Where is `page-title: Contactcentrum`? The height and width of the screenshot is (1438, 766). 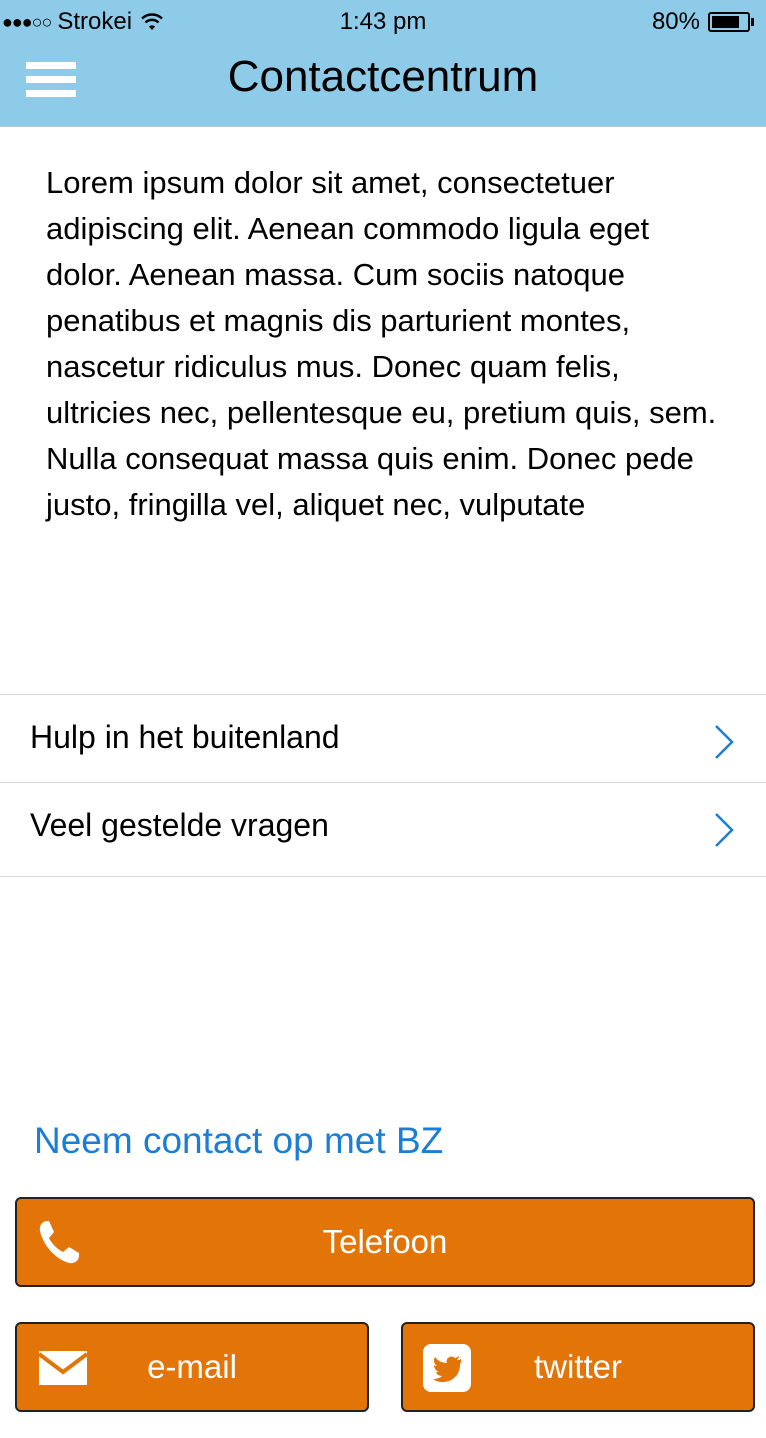 page-title: Contactcentrum is located at coordinates (383, 76).